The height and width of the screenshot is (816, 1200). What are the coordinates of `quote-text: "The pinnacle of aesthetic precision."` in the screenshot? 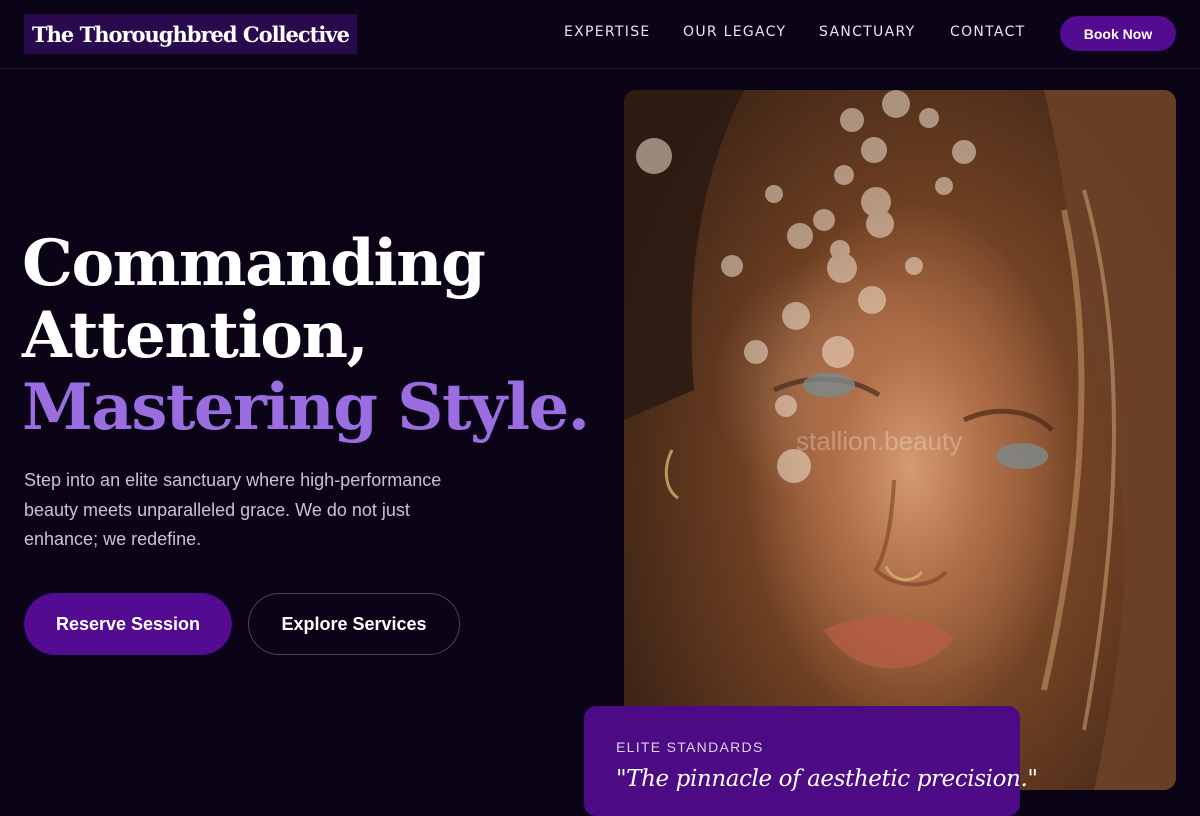 It's located at (827, 779).